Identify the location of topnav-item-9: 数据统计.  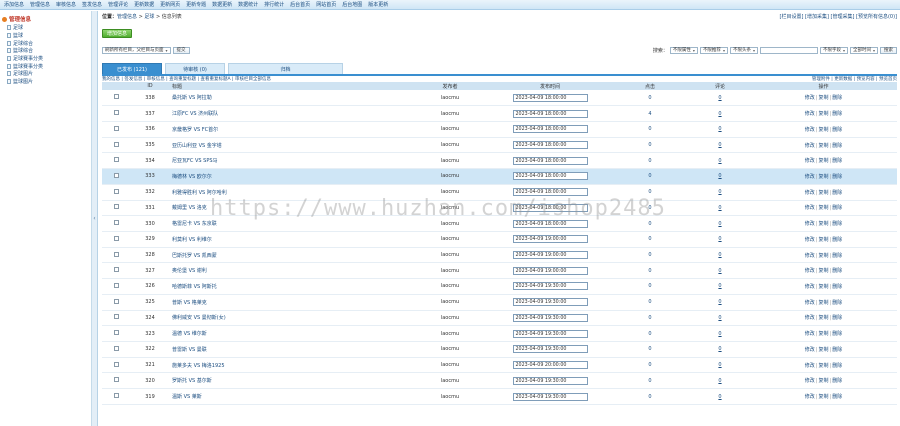
(248, 4).